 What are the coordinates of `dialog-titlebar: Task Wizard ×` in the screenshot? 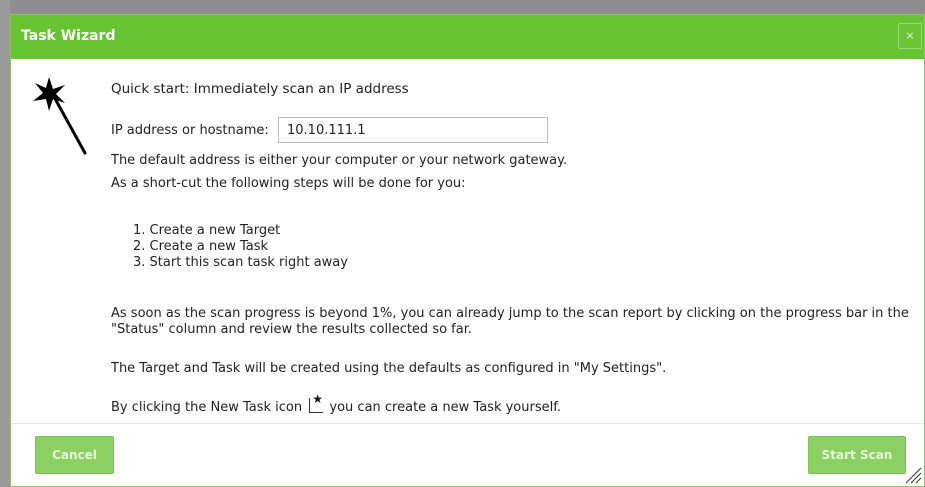 It's located at (467, 37).